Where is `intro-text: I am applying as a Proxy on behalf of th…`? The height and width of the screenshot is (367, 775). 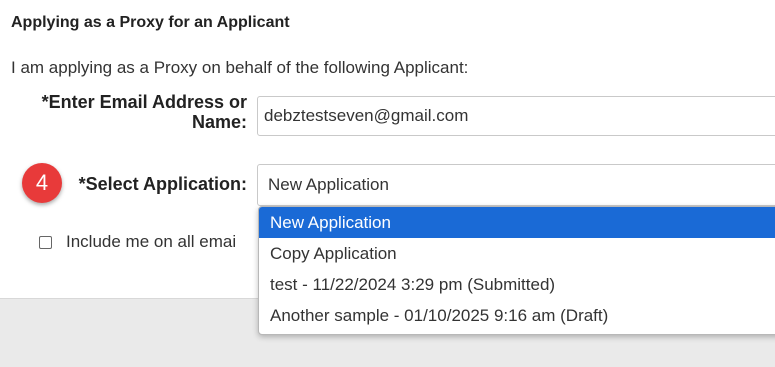 intro-text: I am applying as a Proxy on behalf of th… is located at coordinates (240, 67).